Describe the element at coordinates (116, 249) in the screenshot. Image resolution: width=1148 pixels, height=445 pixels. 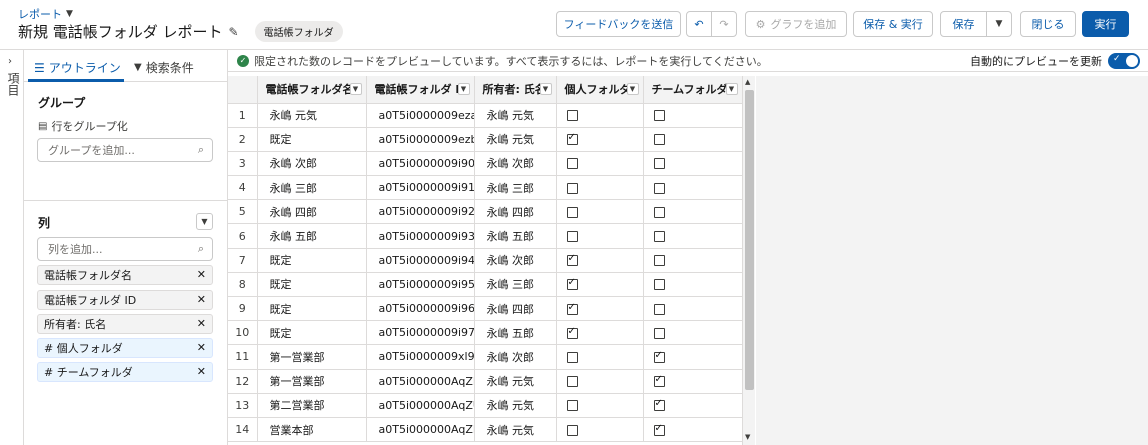
I see `column-search-input` at that location.